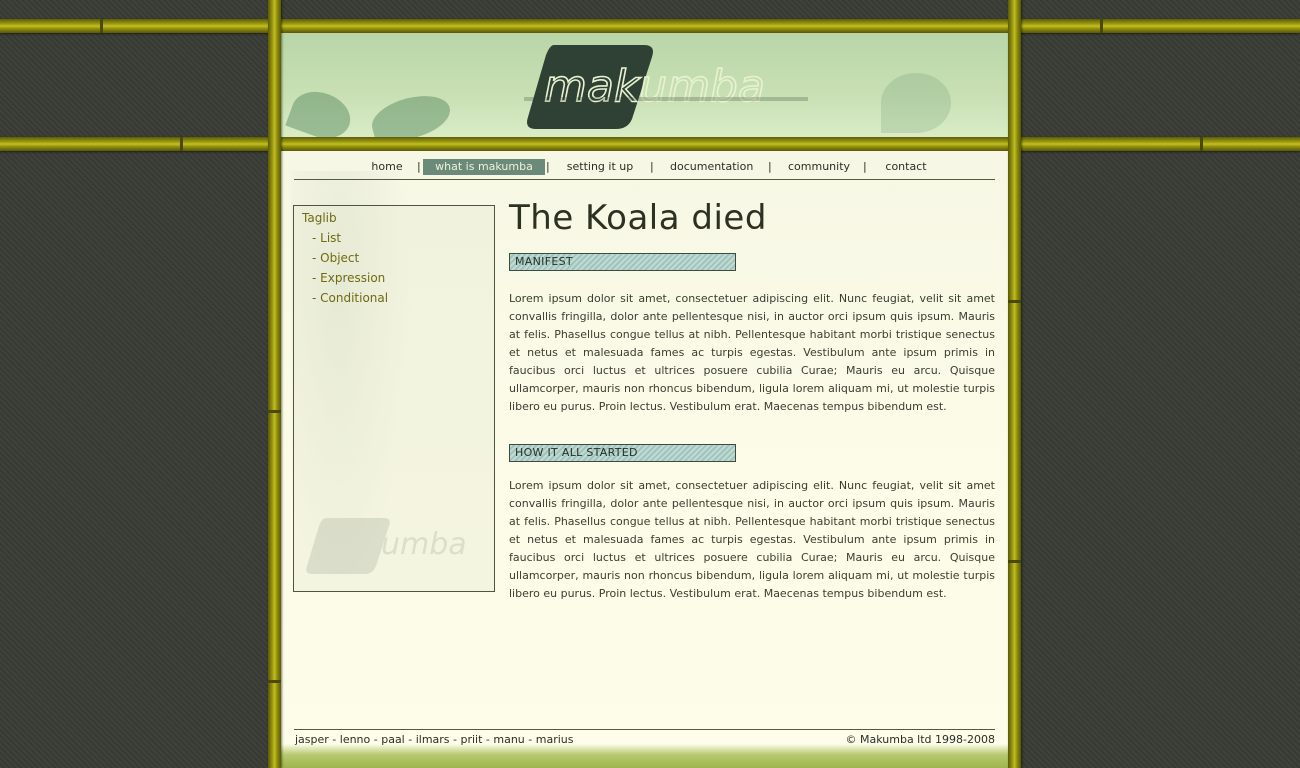  What do you see at coordinates (484, 167) in the screenshot?
I see `nav-item-what-is-makumba: what is makumba` at bounding box center [484, 167].